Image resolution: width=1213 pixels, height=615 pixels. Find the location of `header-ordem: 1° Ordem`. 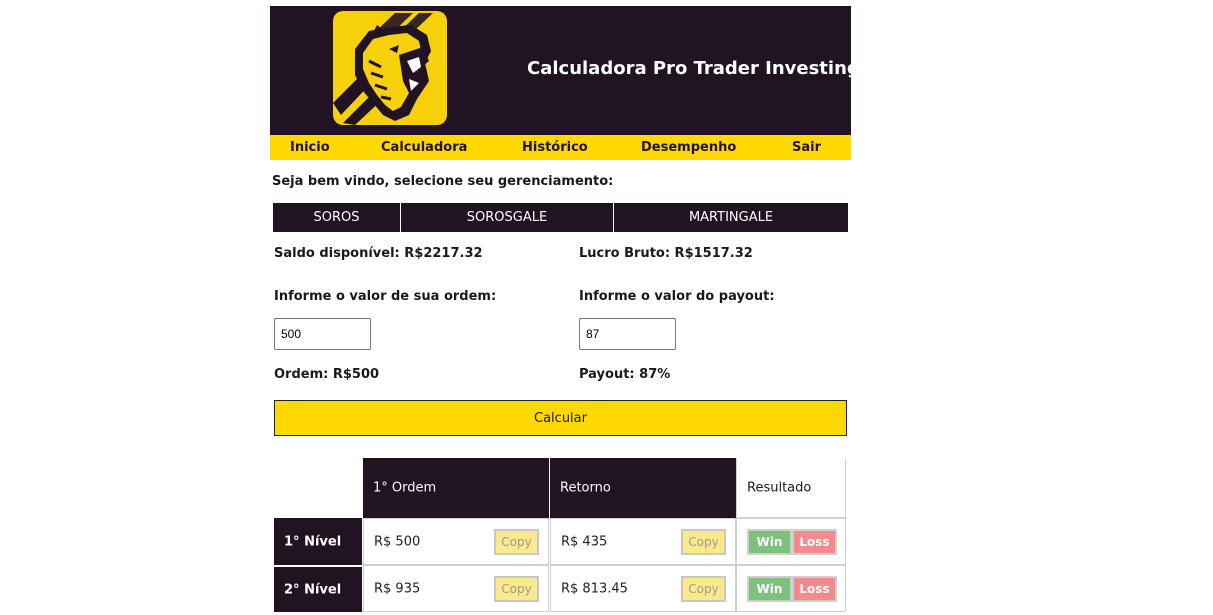

header-ordem: 1° Ordem is located at coordinates (456, 488).